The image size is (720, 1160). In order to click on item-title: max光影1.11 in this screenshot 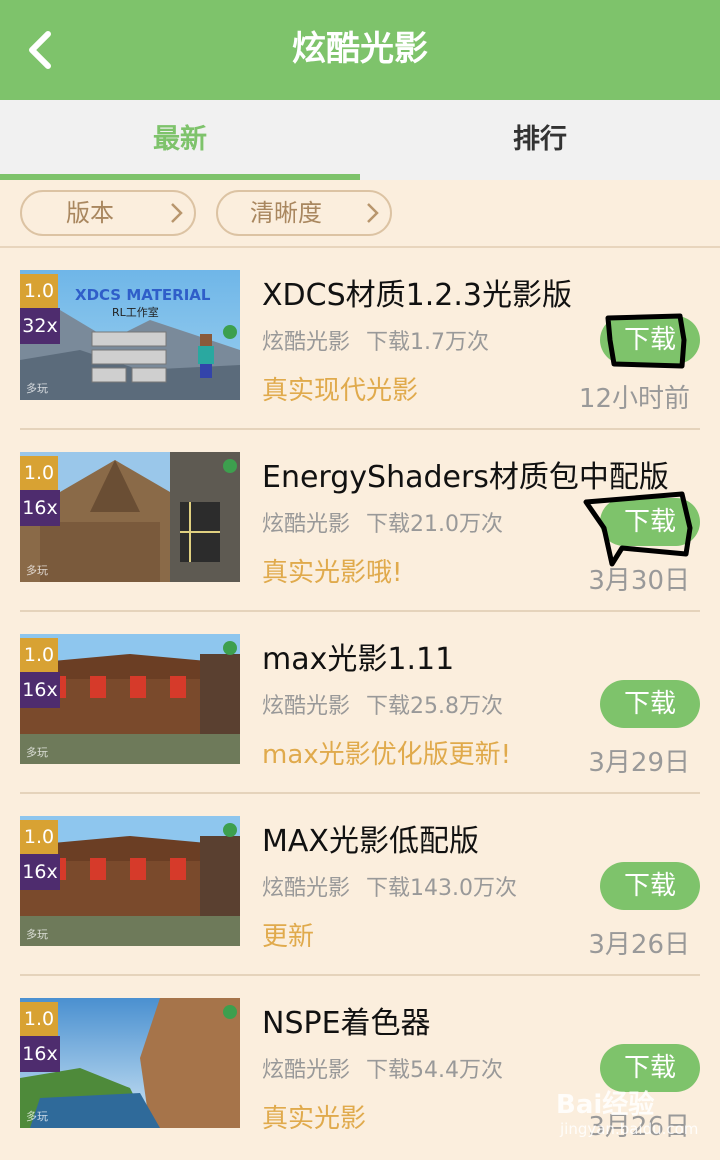, I will do `click(358, 659)`.